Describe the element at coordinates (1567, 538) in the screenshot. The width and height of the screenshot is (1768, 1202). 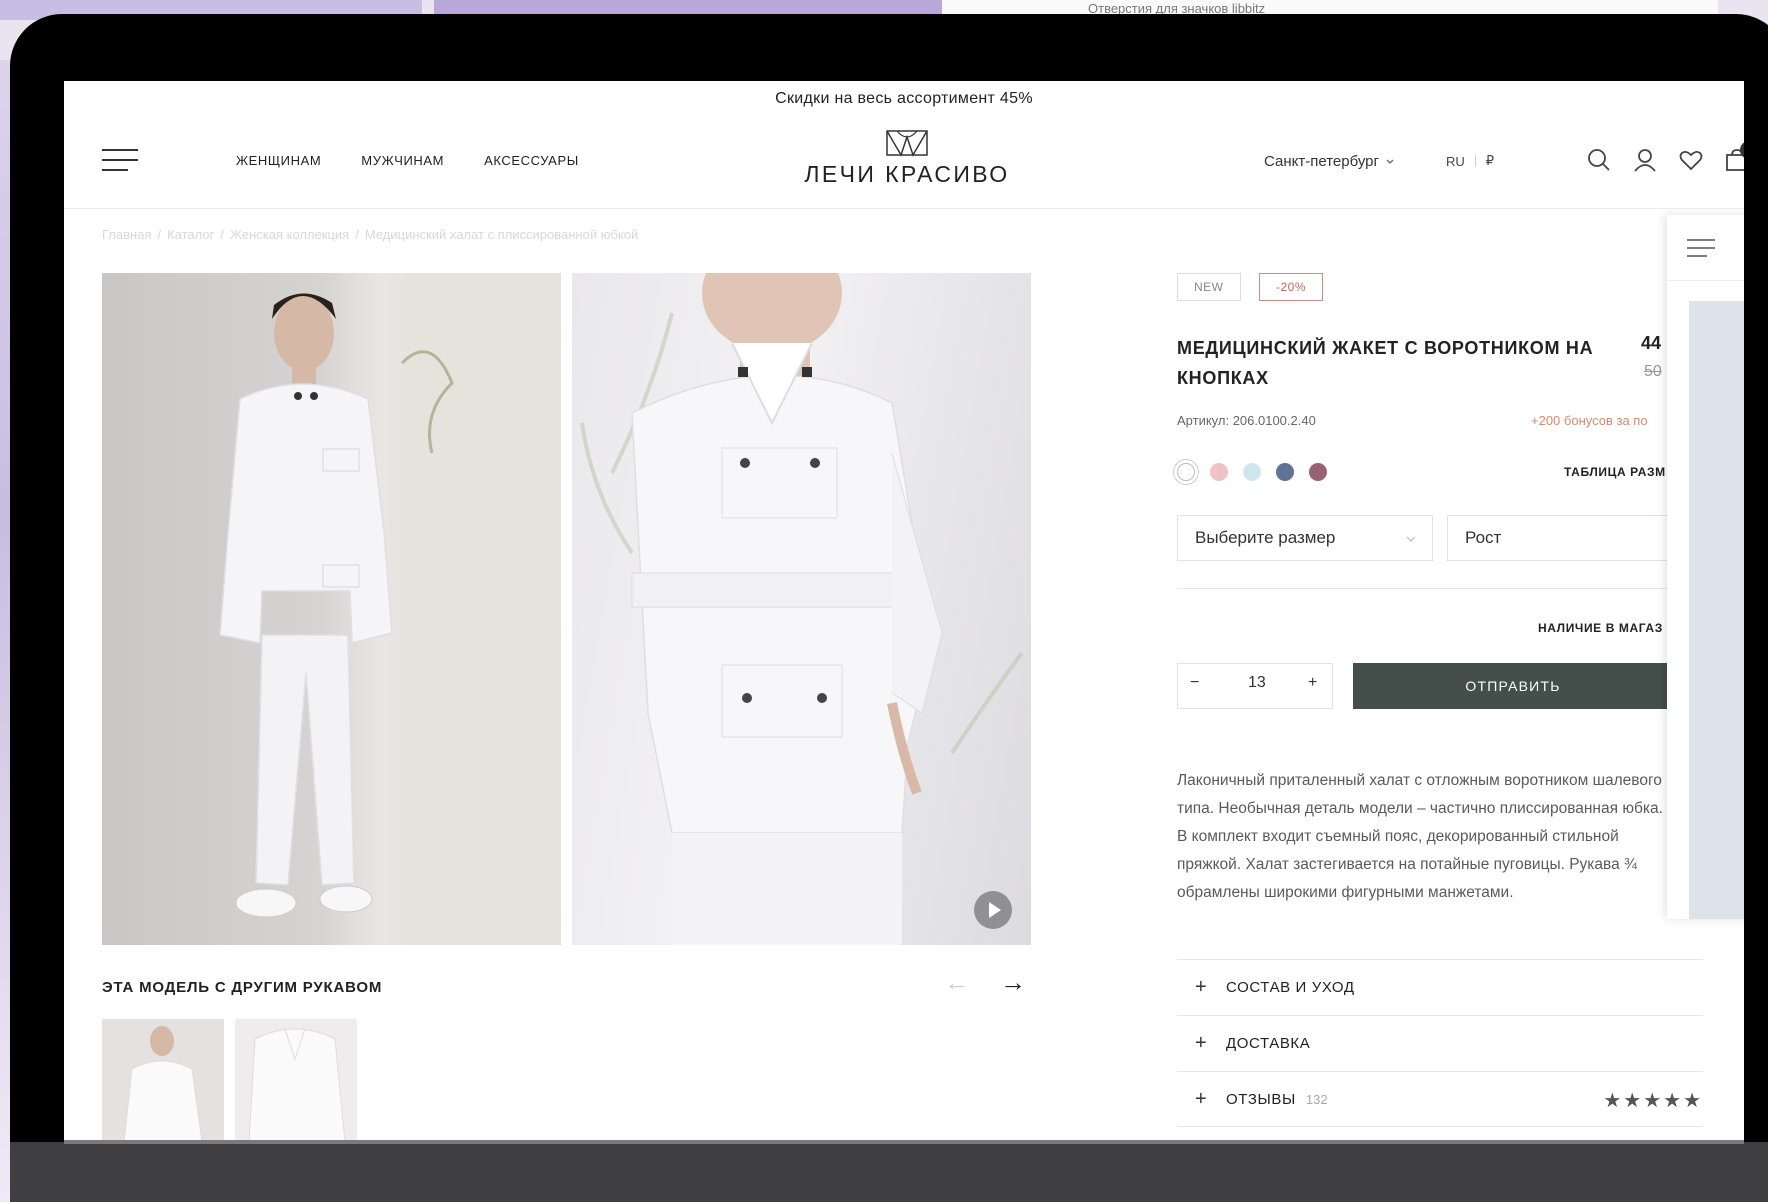
I see `height-select: Рост` at that location.